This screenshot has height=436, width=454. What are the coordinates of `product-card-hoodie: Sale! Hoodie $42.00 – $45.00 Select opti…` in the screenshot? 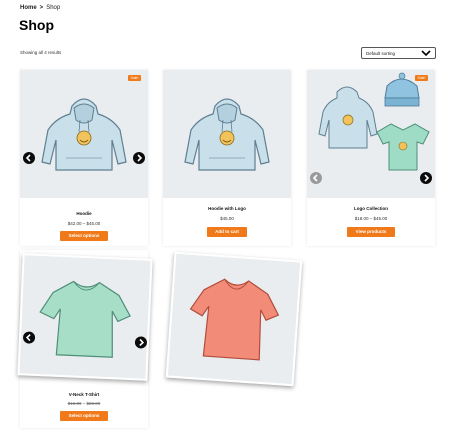 It's located at (84, 158).